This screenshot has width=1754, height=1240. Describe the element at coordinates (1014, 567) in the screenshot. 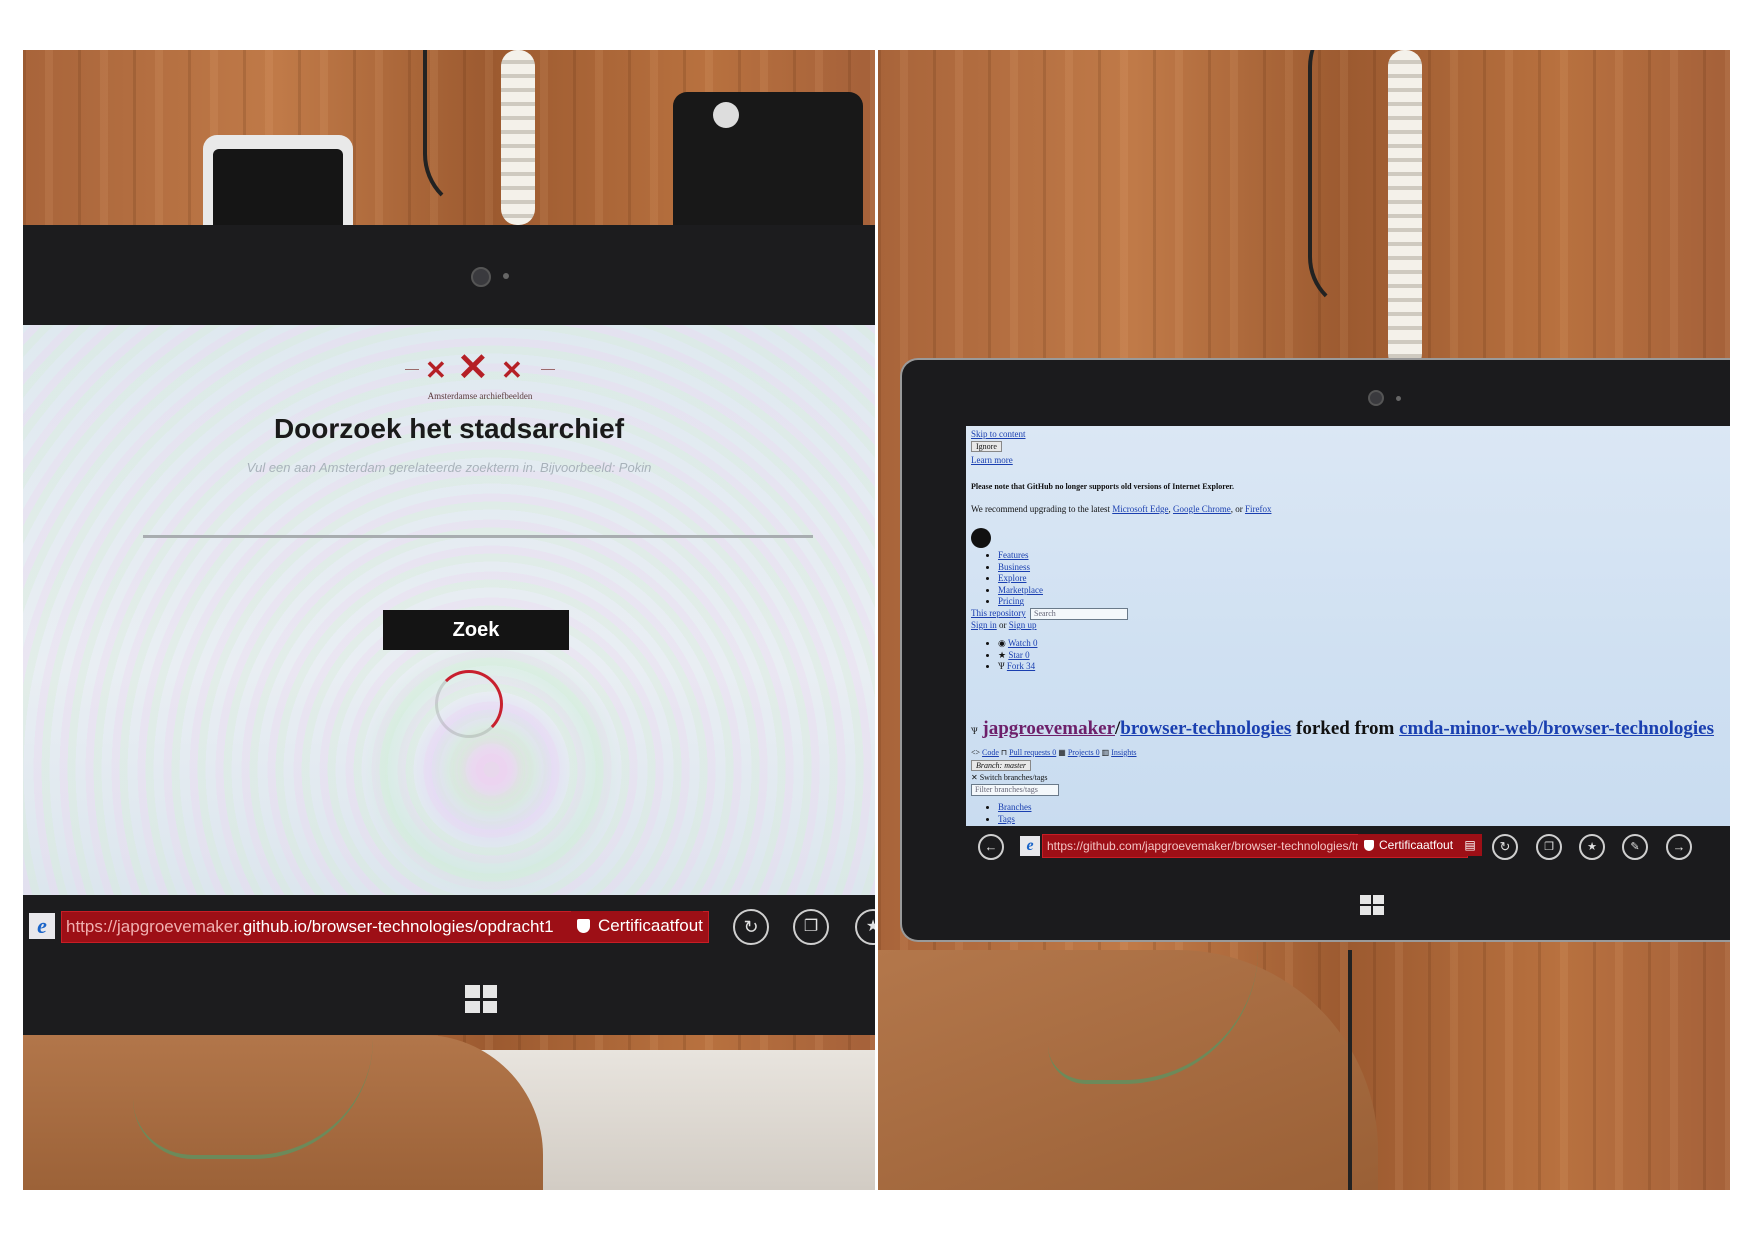

I see `nav-item-business: Business` at that location.